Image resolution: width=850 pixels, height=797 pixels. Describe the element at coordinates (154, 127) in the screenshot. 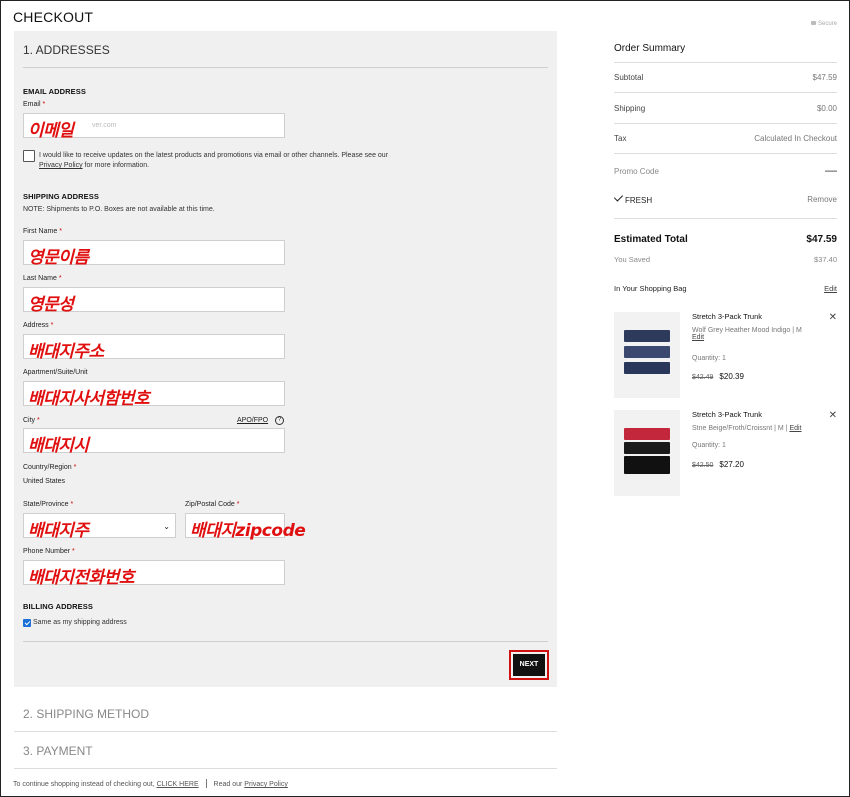

I see `email-field: ver.com 이메일` at that location.